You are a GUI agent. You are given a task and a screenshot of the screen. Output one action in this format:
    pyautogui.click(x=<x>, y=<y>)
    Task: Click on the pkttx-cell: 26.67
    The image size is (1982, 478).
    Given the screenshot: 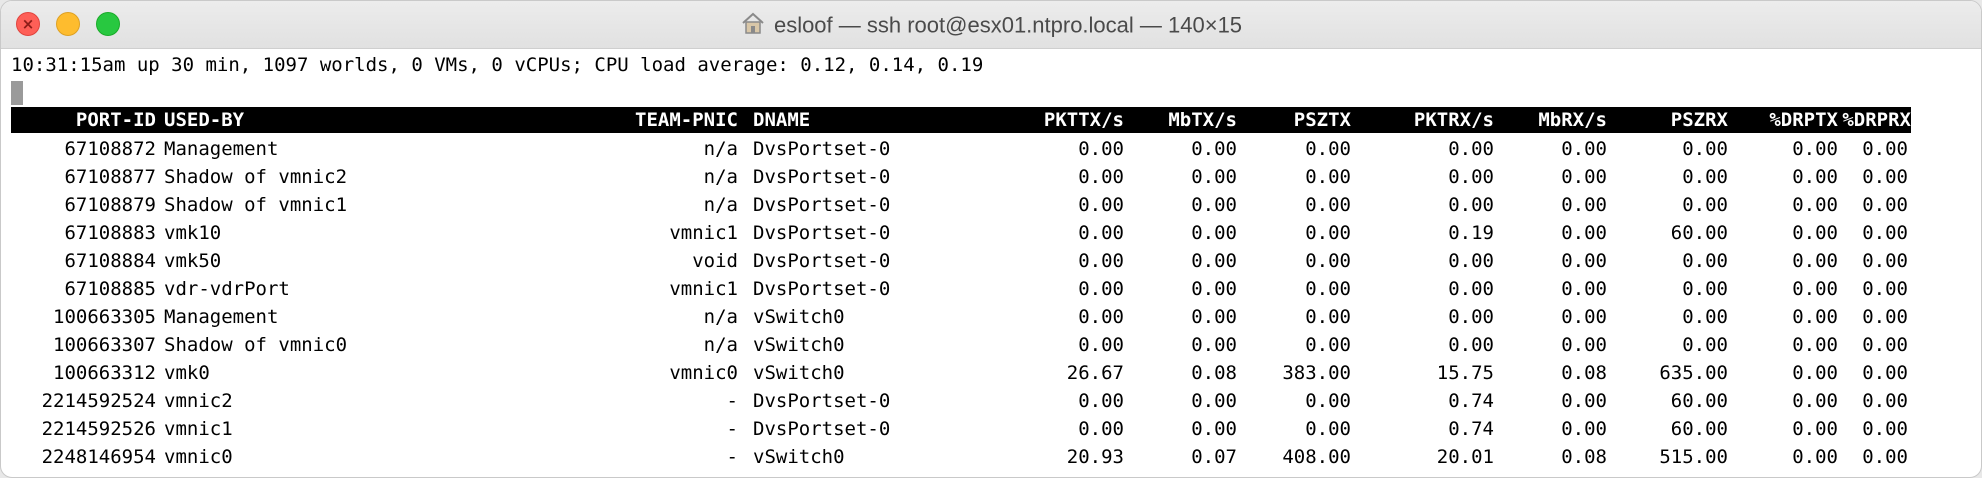 What is the action you would take?
    pyautogui.click(x=1095, y=373)
    